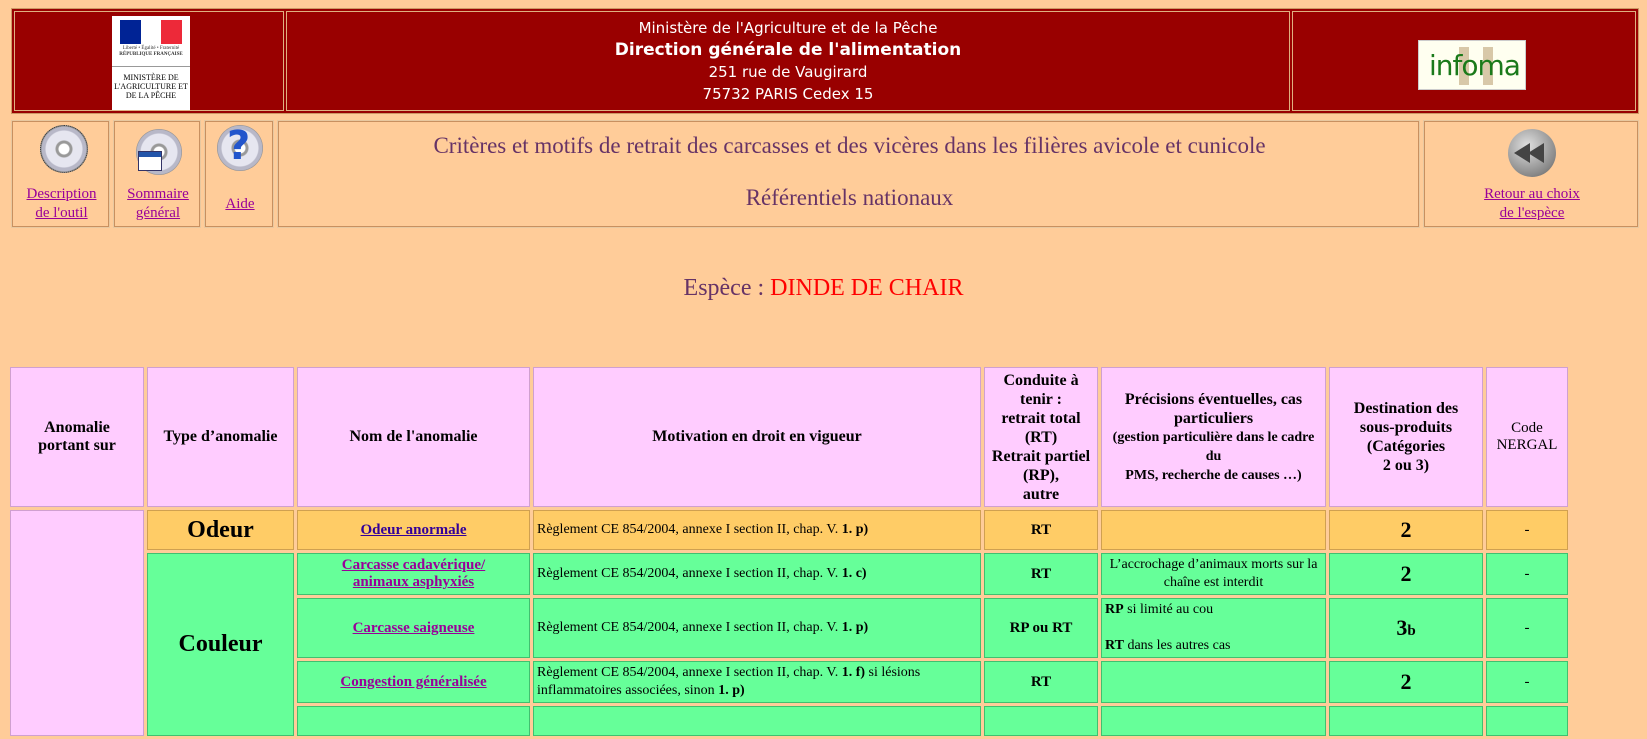 This screenshot has height=739, width=1647. What do you see at coordinates (413, 437) in the screenshot?
I see `col-nom: Nom de l'anomalie` at bounding box center [413, 437].